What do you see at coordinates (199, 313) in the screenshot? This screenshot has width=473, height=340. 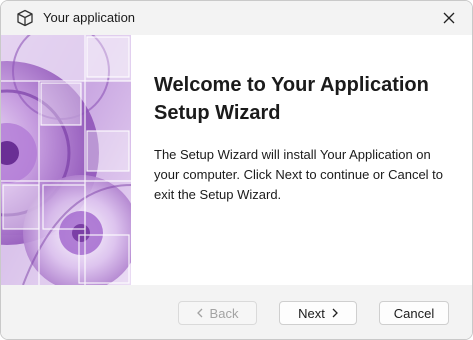 I see `chevron-left-icon` at bounding box center [199, 313].